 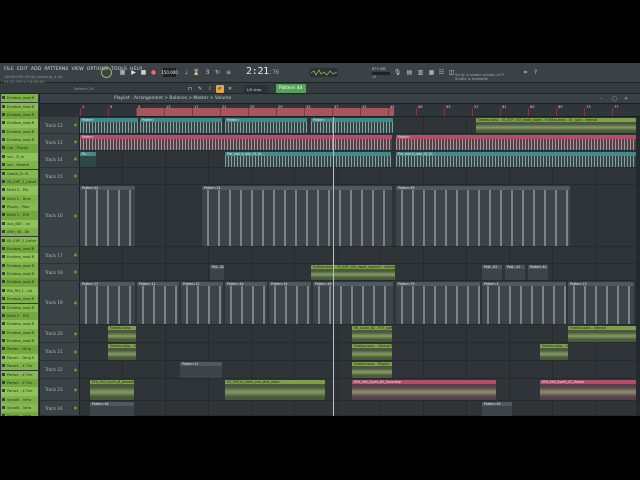 I want to click on piano-roll-icon: ▥, so click(x=420, y=72).